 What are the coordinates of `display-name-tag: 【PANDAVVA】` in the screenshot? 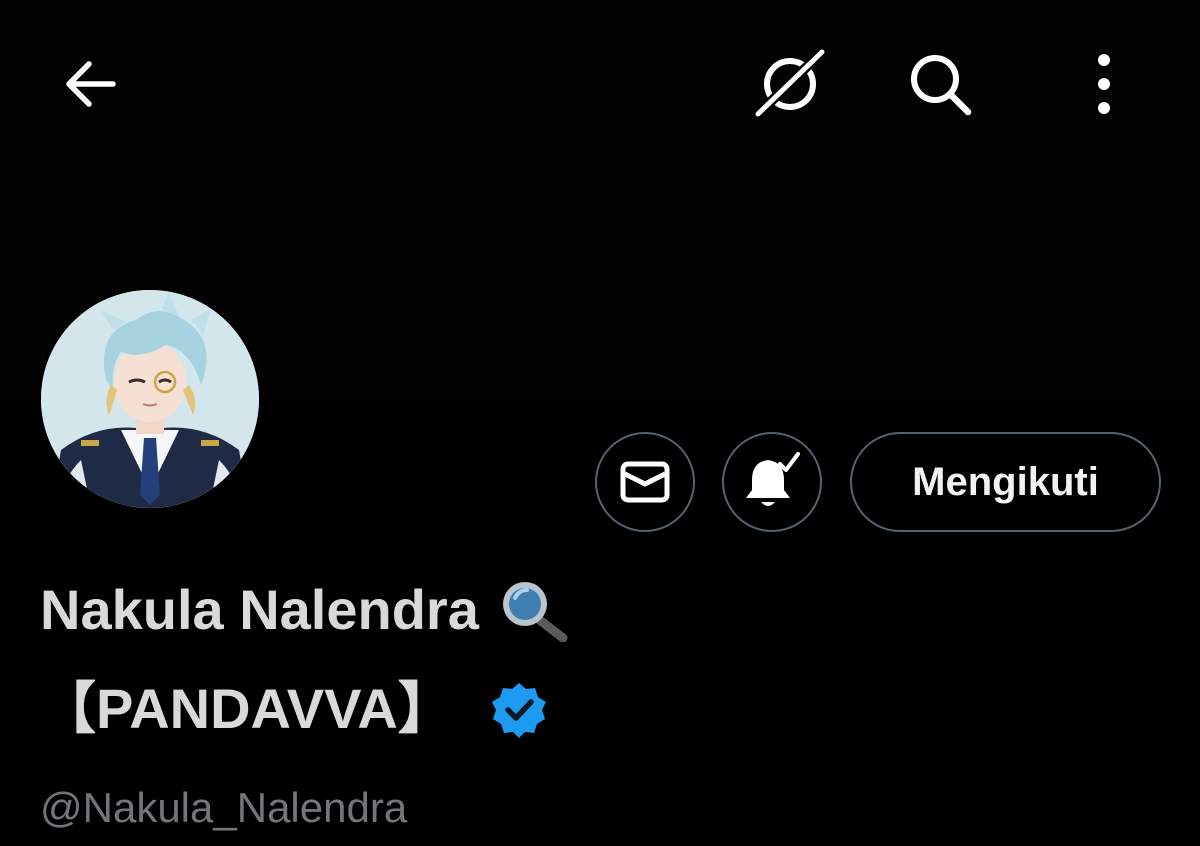 It's located at (294, 709).